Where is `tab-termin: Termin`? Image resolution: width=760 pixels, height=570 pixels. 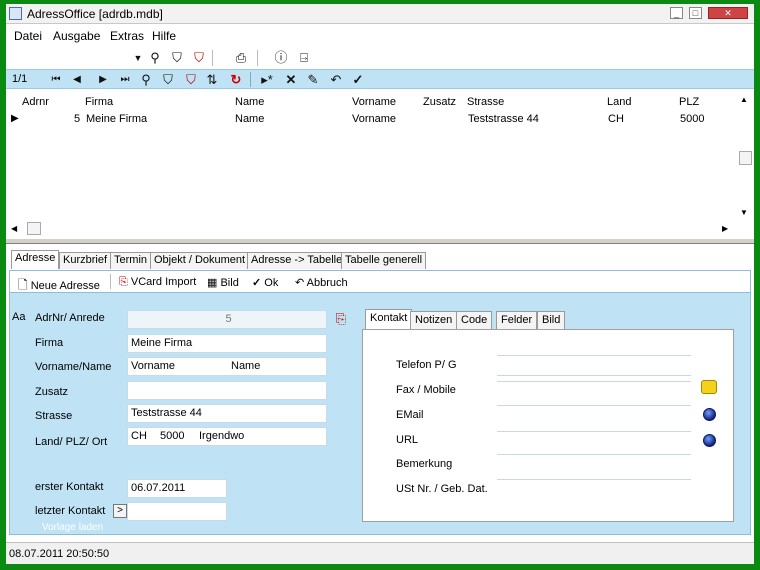
tab-termin: Termin is located at coordinates (131, 260).